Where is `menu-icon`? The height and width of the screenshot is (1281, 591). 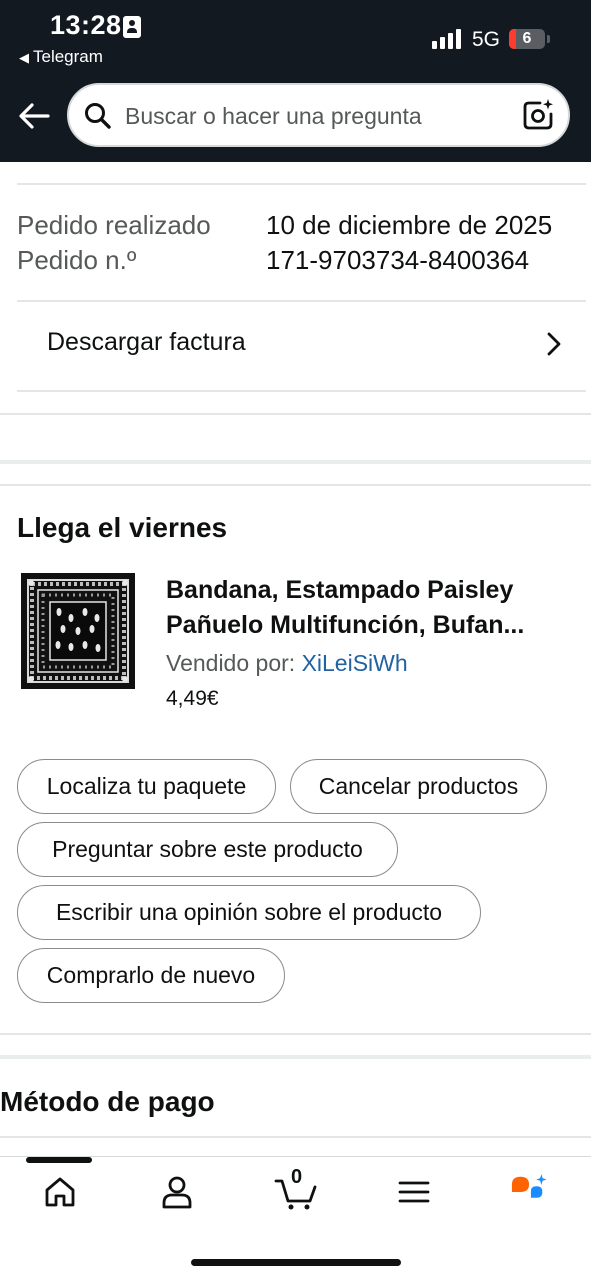 menu-icon is located at coordinates (414, 1192).